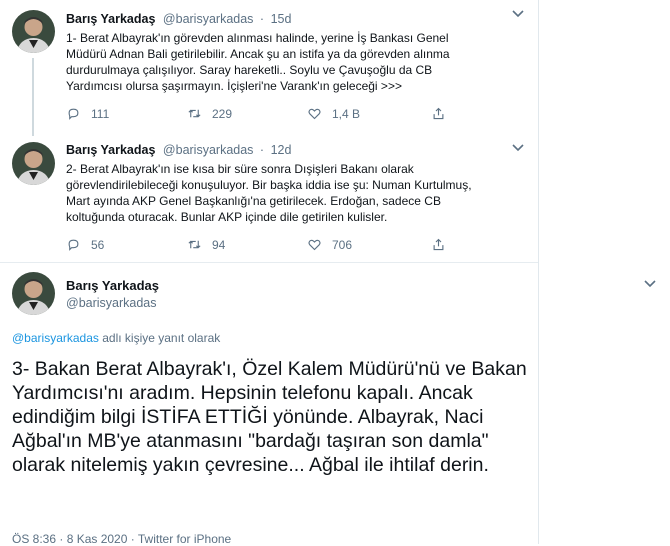 The height and width of the screenshot is (546, 670). What do you see at coordinates (329, 244) in the screenshot?
I see `like-button: 706` at bounding box center [329, 244].